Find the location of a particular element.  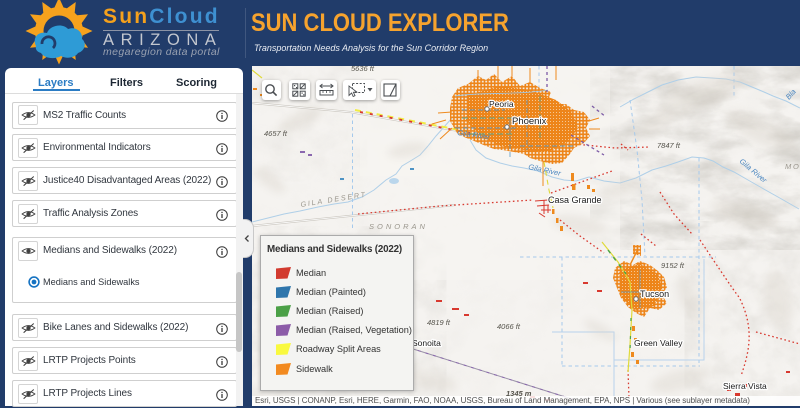

svg-text: SONORAN is located at coordinates (398, 226).